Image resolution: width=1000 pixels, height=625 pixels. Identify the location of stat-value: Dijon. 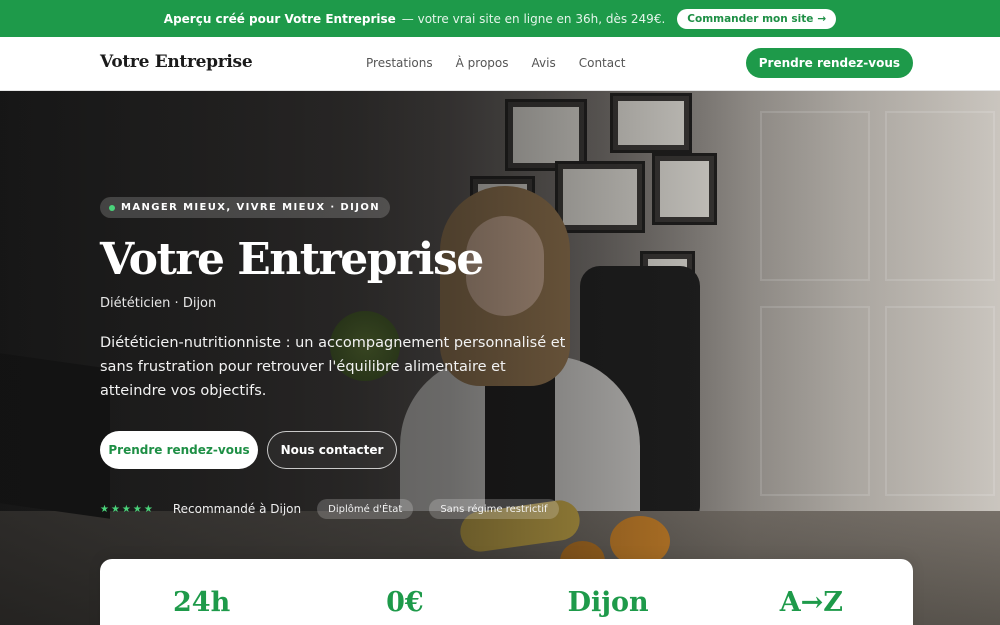
(608, 602).